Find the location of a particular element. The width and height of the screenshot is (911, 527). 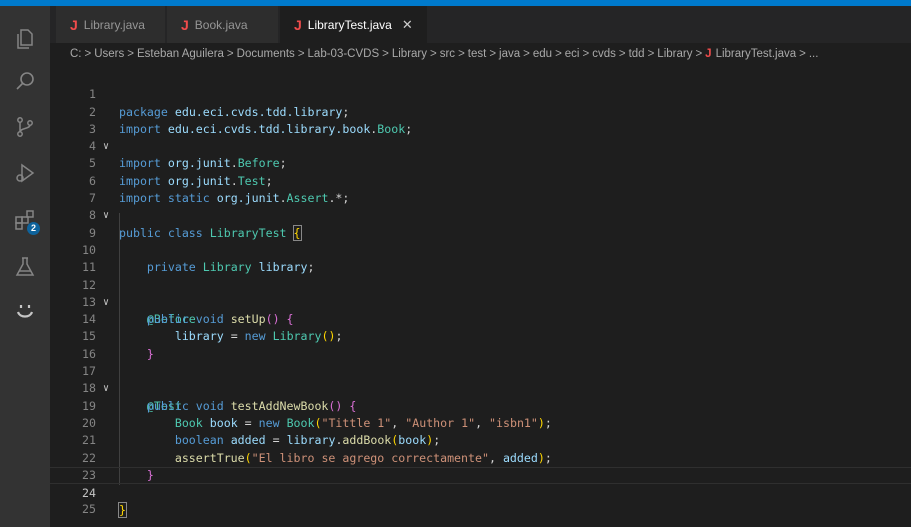

code-line: 18 public void testAddNewBook() { is located at coordinates (480, 387).